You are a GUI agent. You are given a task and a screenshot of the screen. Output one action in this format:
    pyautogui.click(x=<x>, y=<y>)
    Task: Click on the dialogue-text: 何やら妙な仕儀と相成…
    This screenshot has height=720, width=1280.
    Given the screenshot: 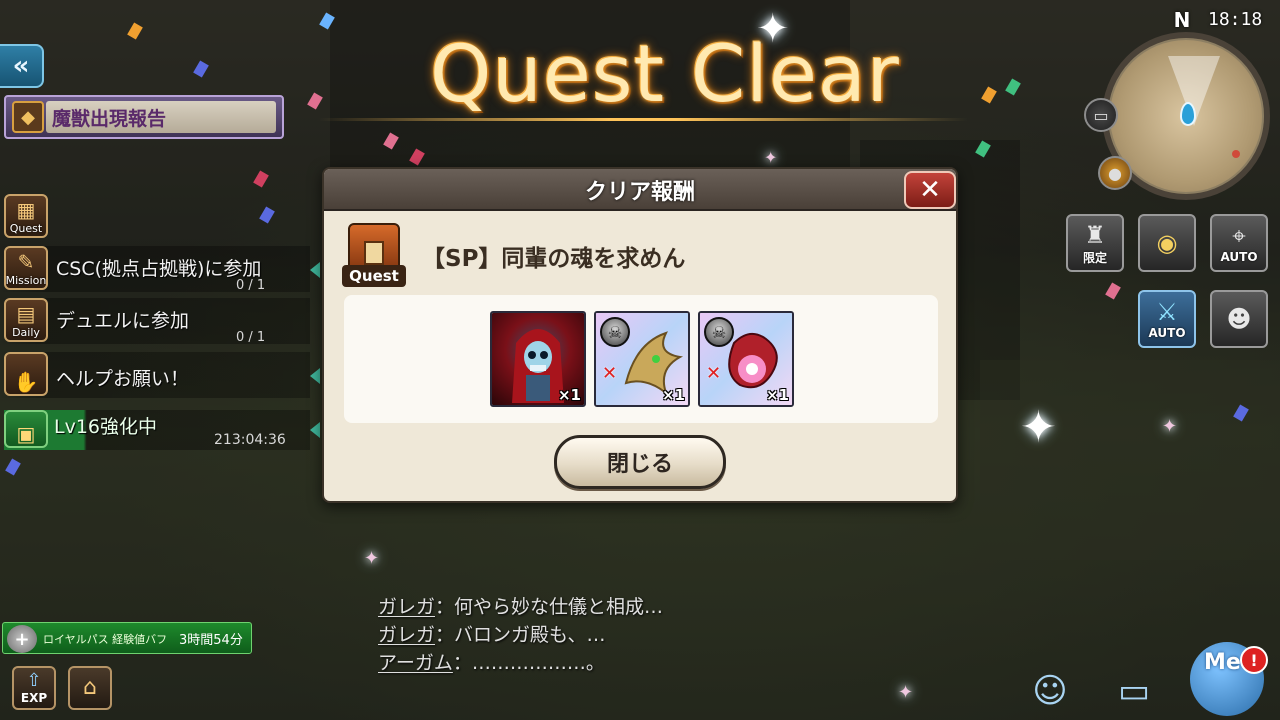 What is the action you would take?
    pyautogui.click(x=559, y=607)
    